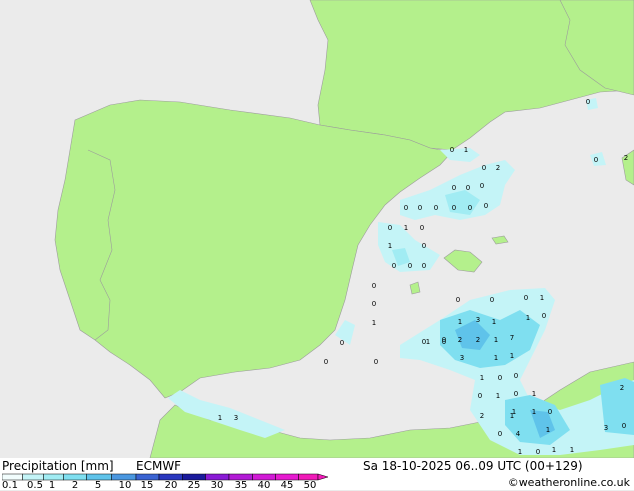 This screenshot has height=491, width=634. Describe the element at coordinates (58, 466) in the screenshot. I see `legend-title: Precipitation [mm]` at that location.